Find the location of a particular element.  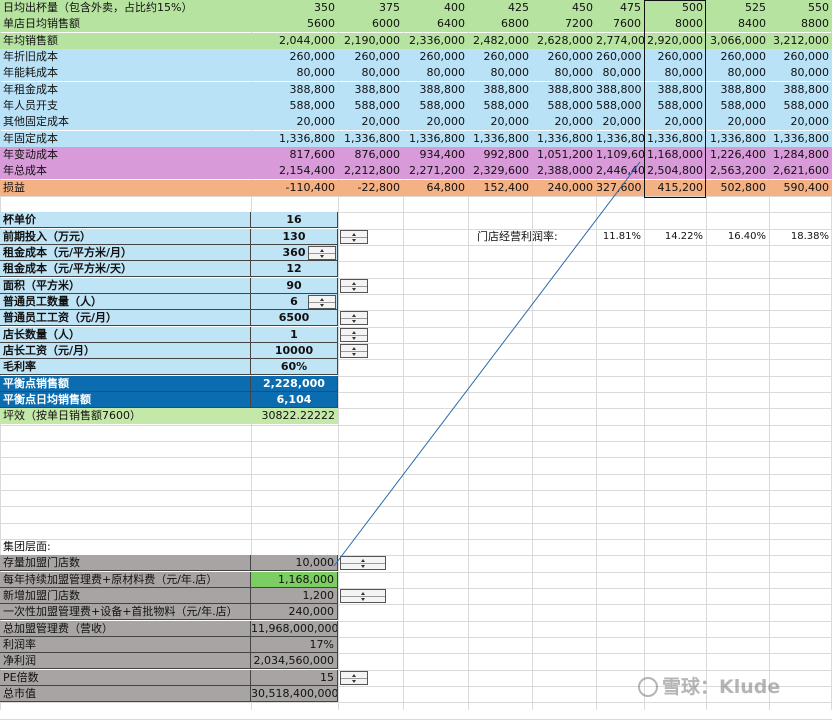

row-label: 损益 is located at coordinates (125, 188).